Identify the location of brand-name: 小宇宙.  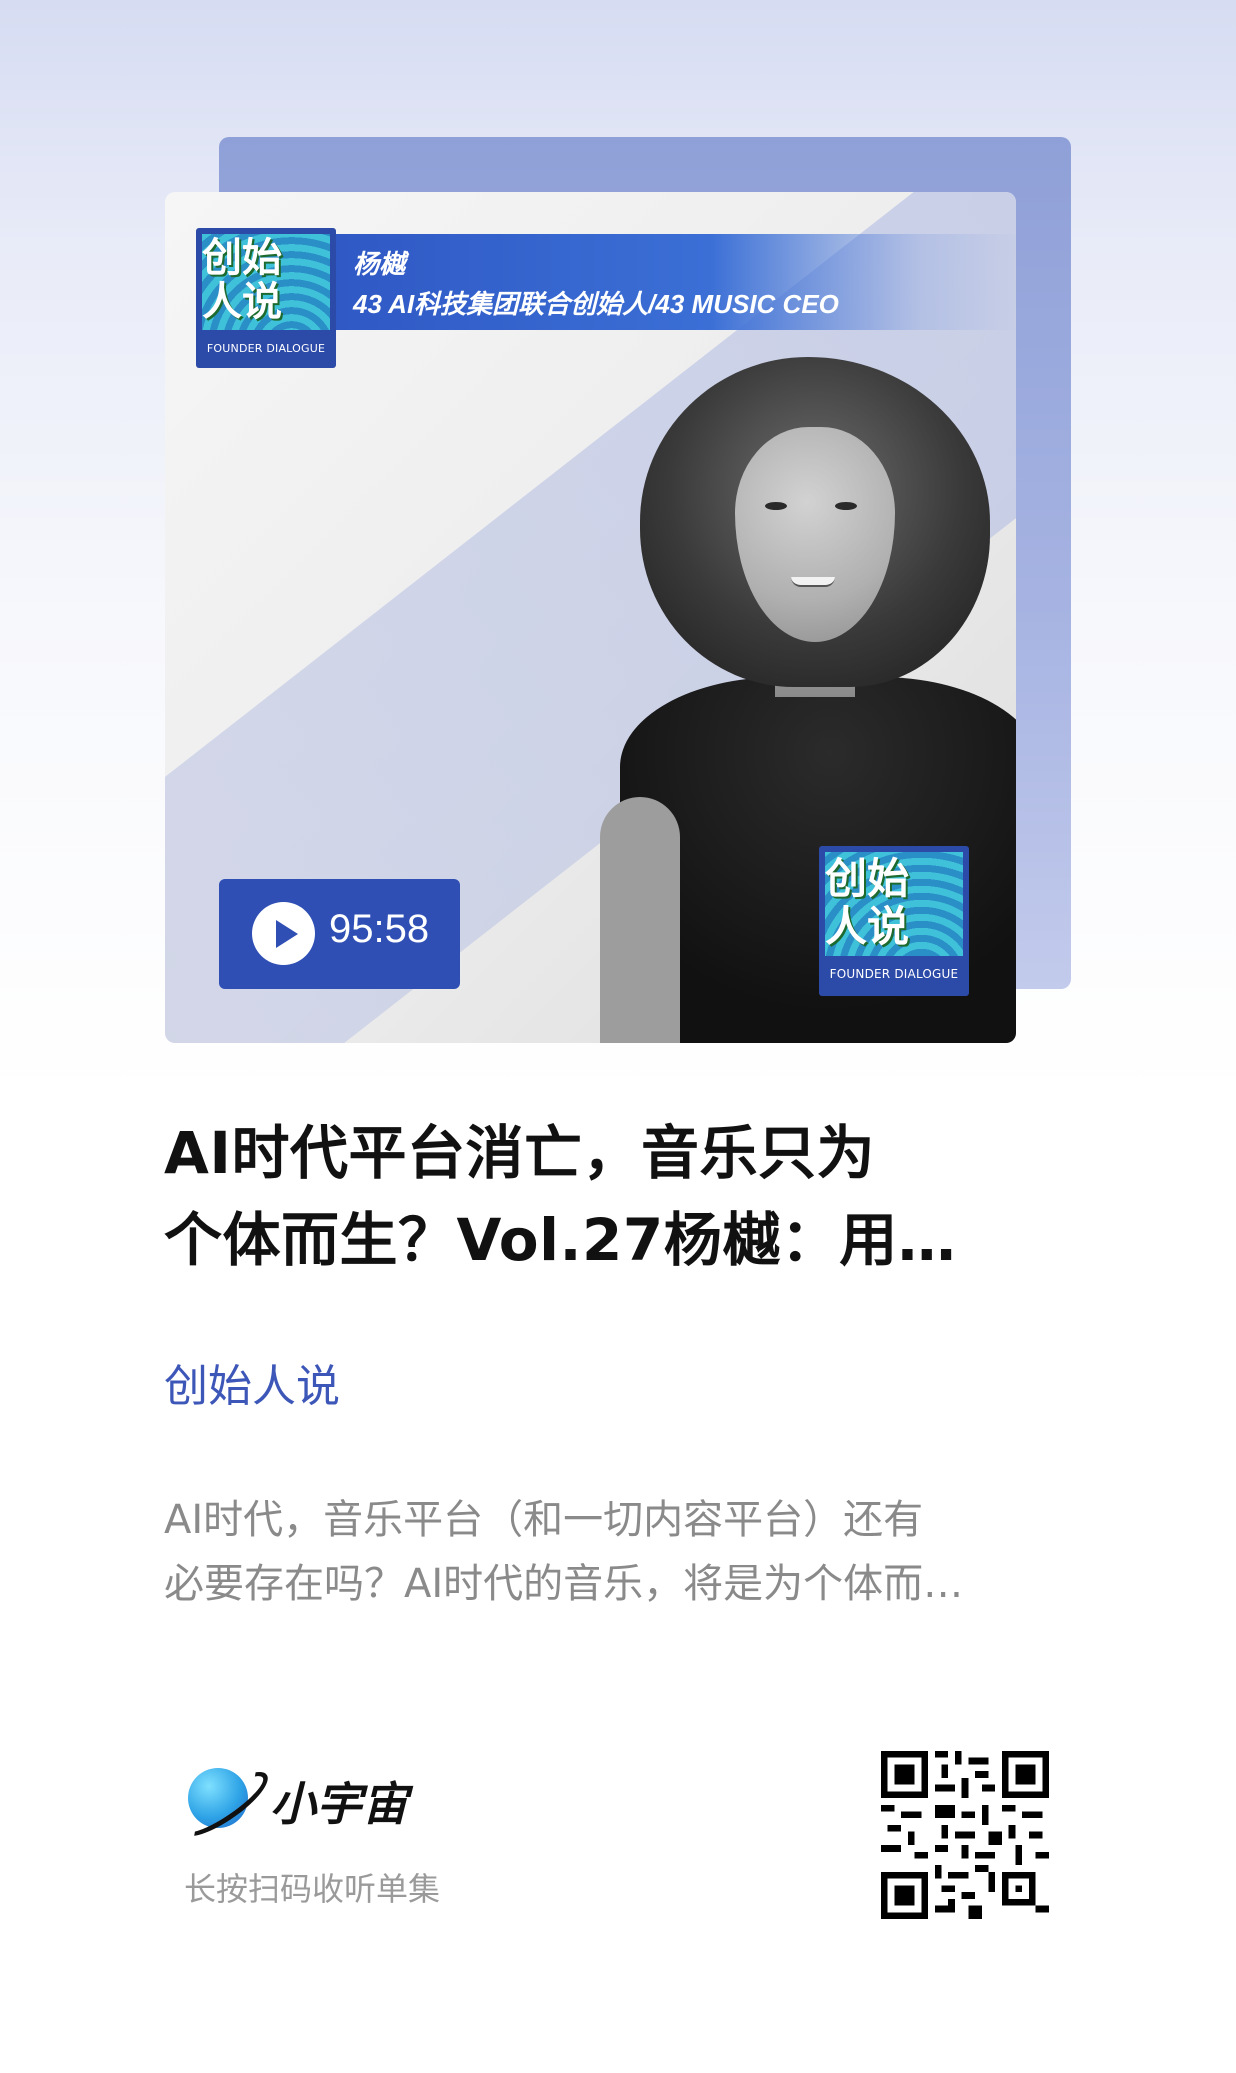
(339, 1804).